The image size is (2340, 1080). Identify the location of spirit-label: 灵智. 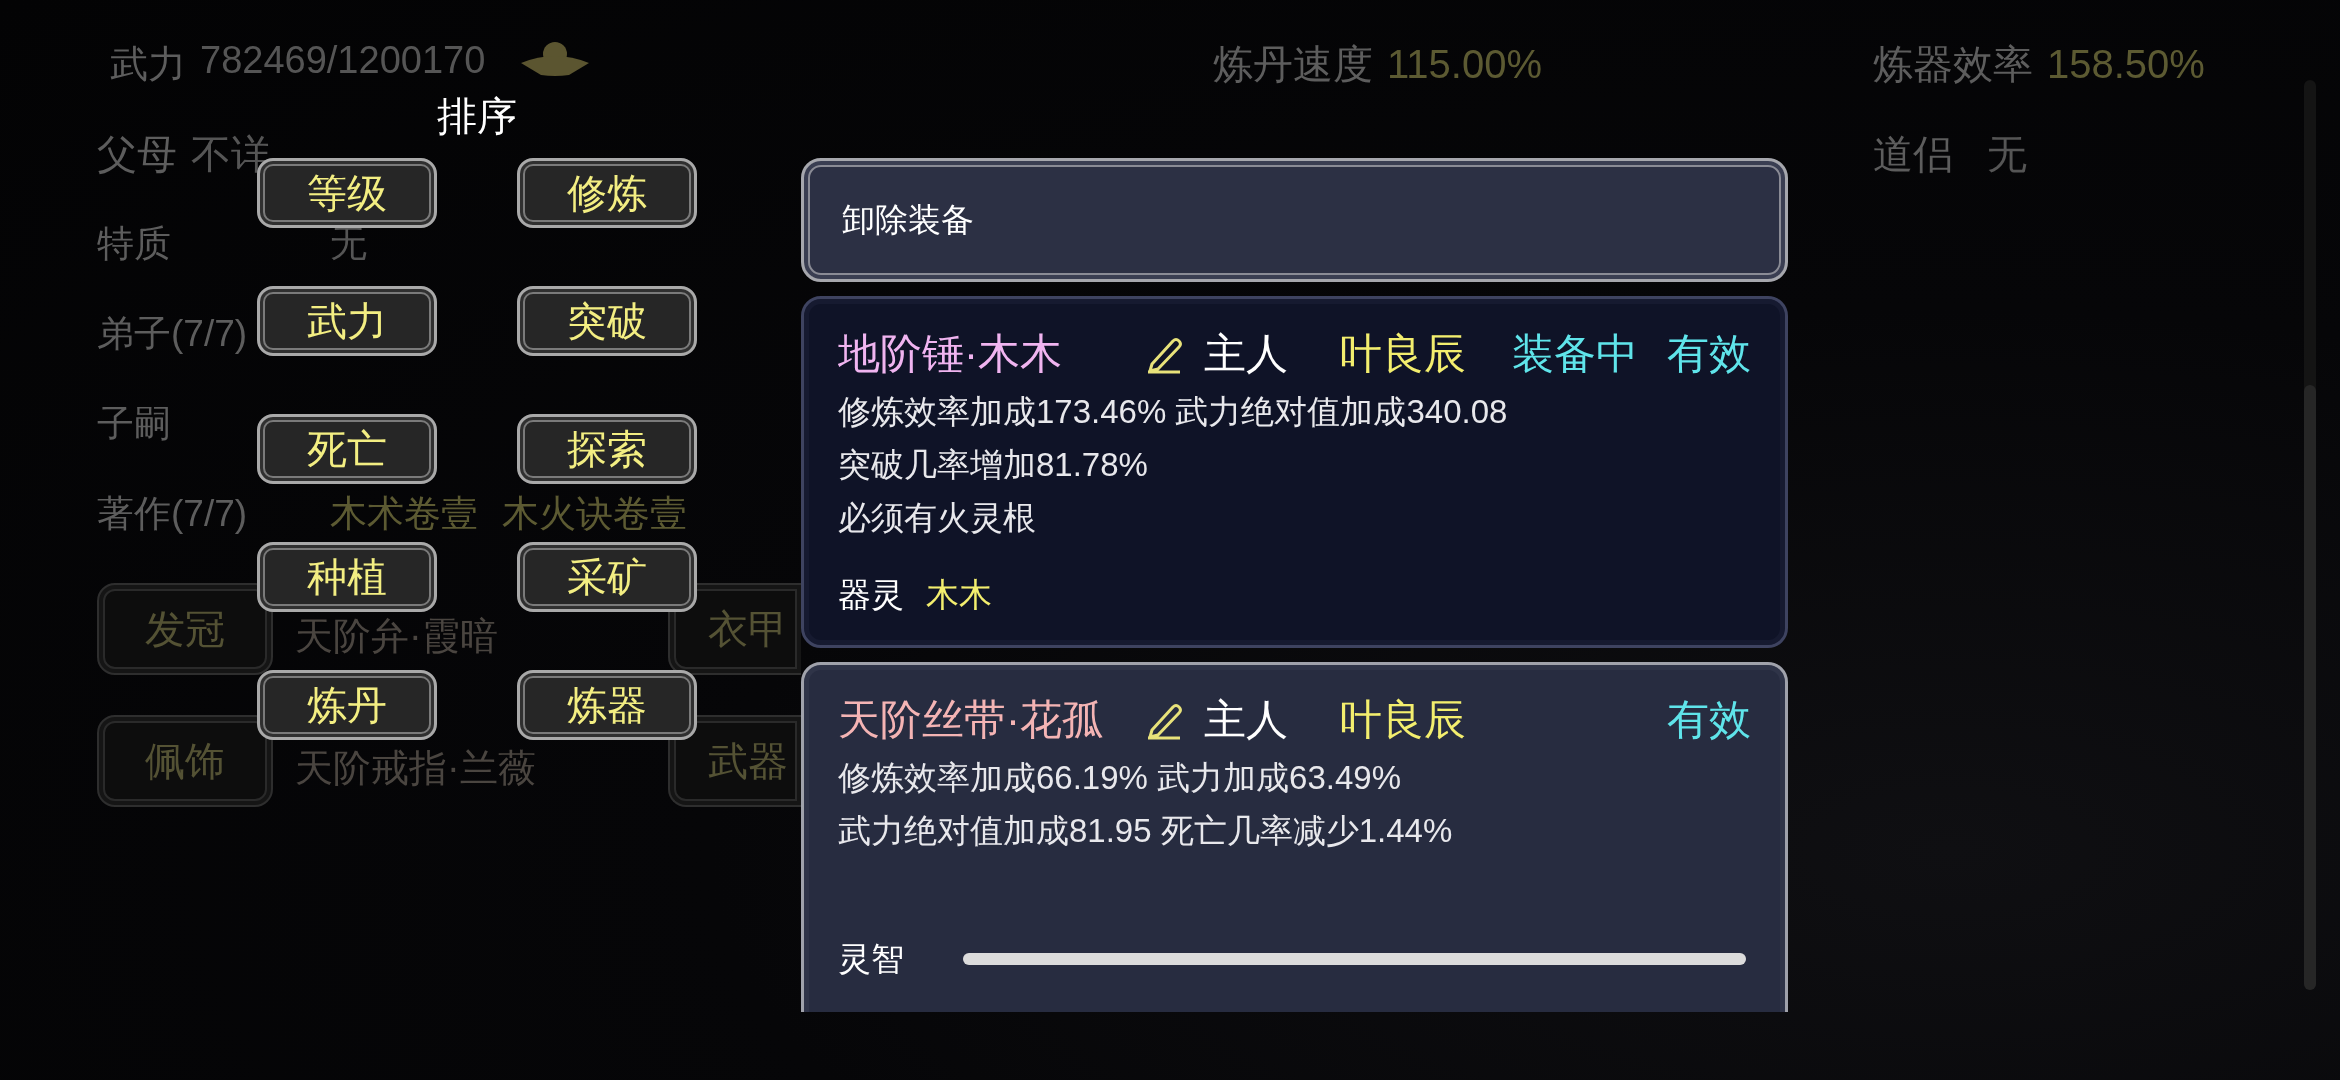
(871, 958).